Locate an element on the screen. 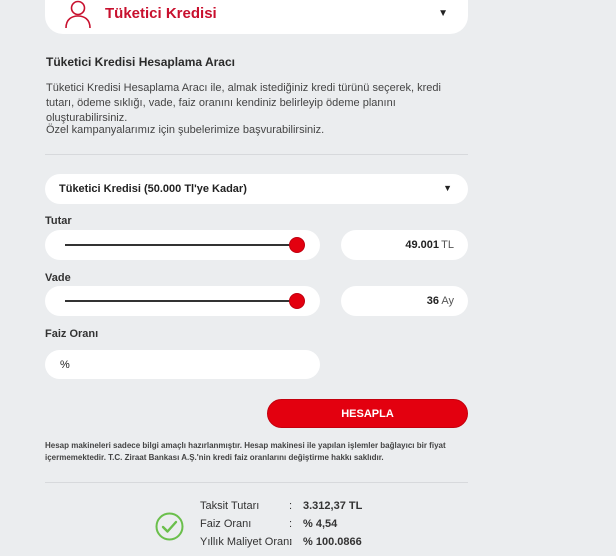 This screenshot has height=556, width=616. interest-input is located at coordinates (182, 364).